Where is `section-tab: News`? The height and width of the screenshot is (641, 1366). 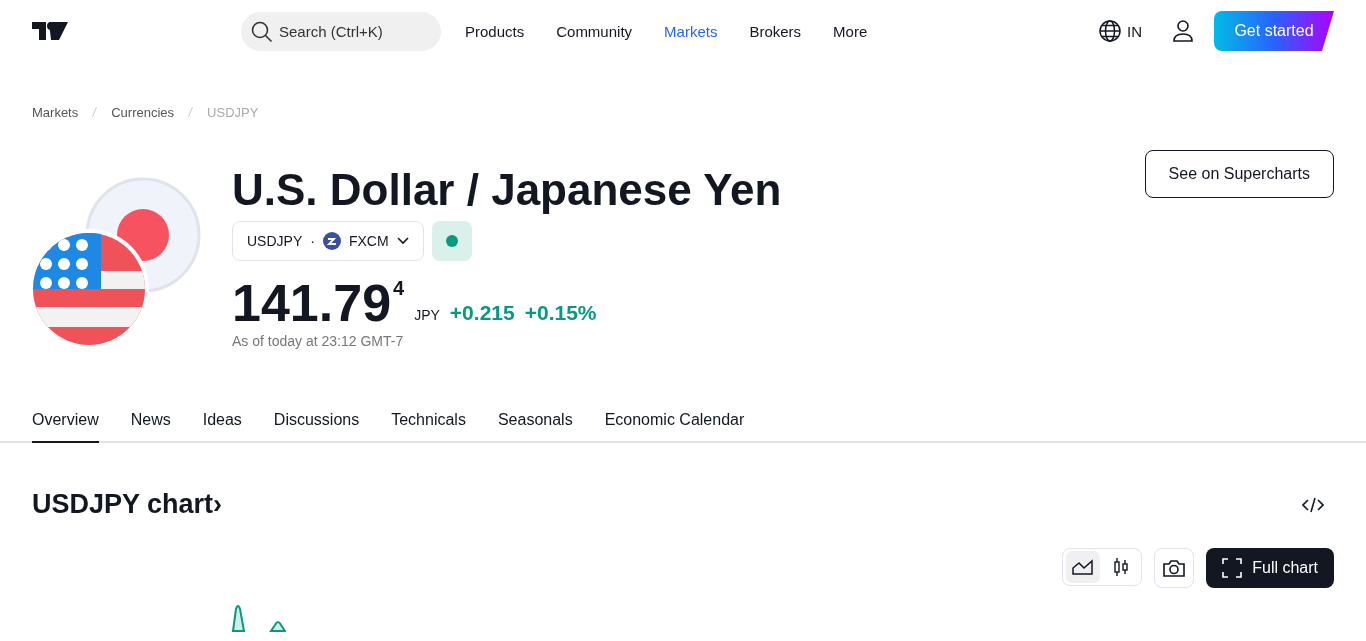 section-tab: News is located at coordinates (150, 427).